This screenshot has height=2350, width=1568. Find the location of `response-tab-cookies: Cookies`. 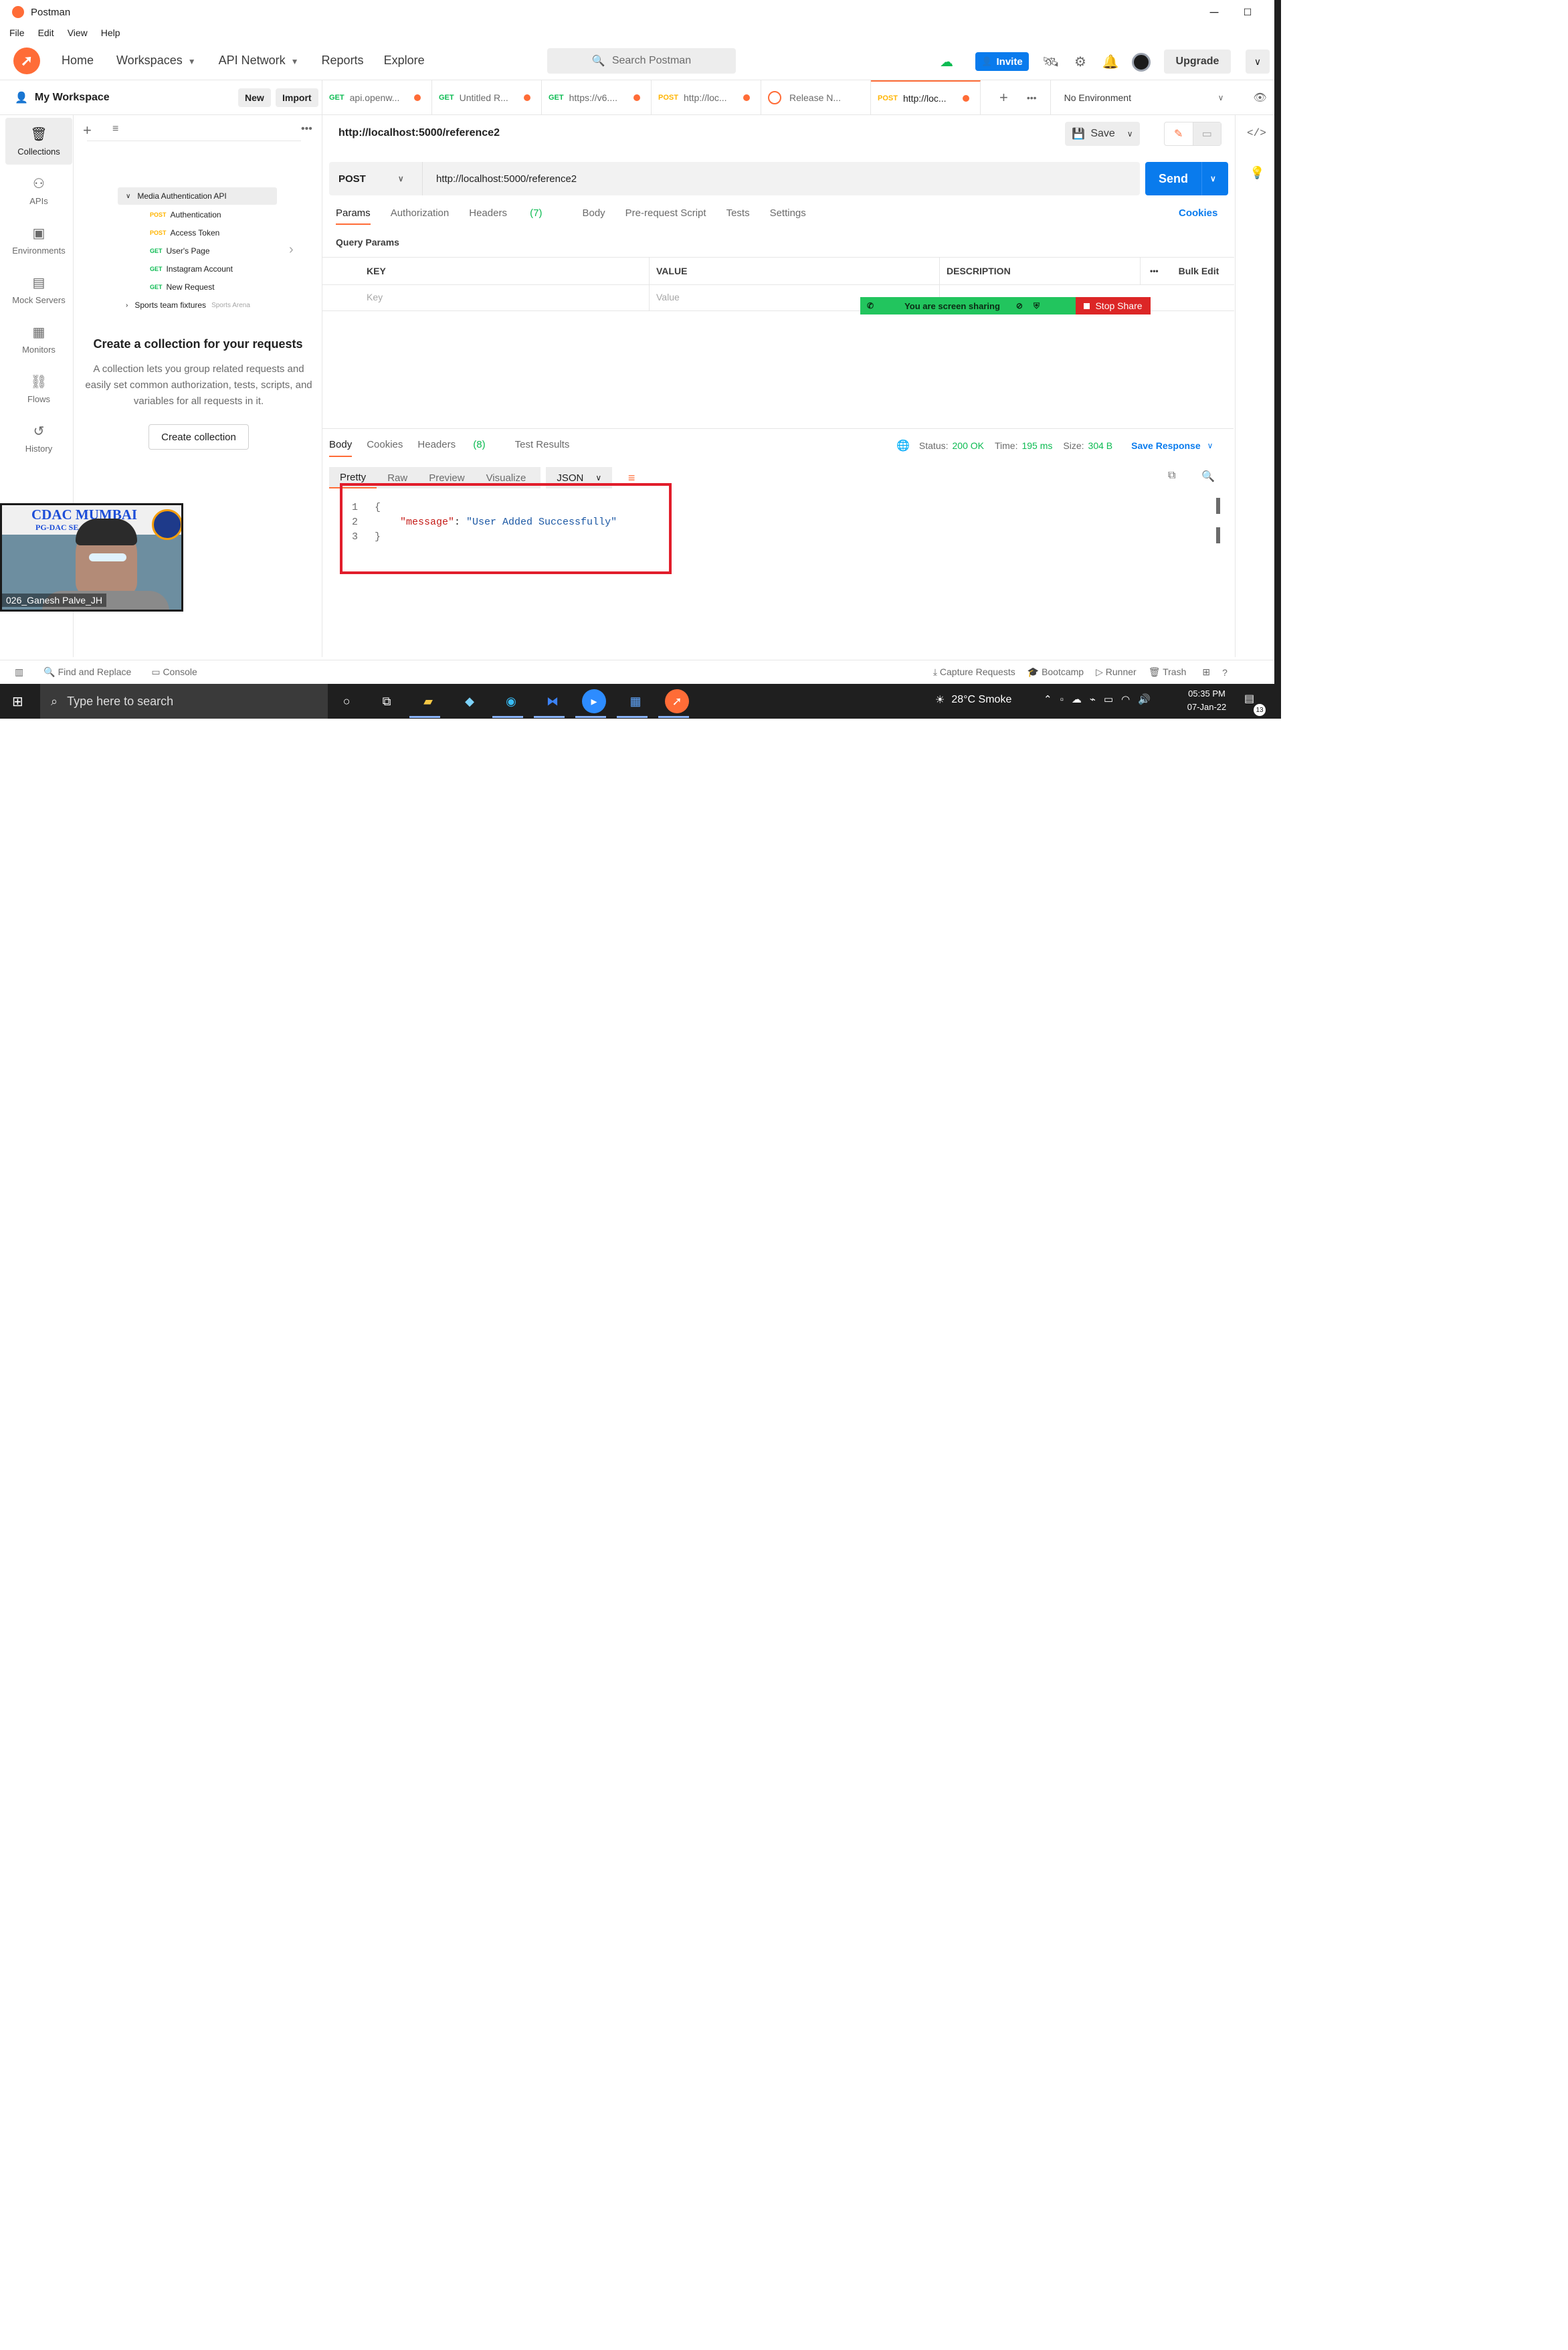

response-tab-cookies: Cookies is located at coordinates (385, 448).